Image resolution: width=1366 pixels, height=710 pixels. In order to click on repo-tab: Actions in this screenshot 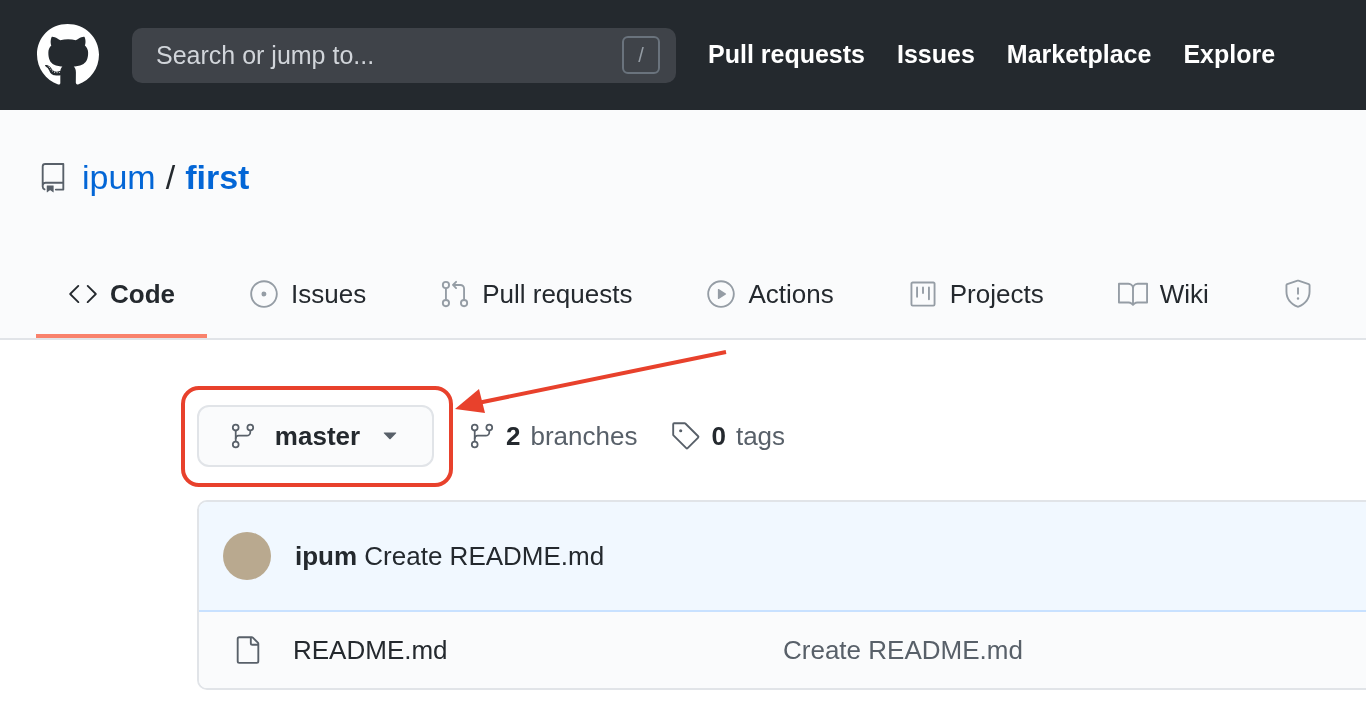, I will do `click(770, 296)`.